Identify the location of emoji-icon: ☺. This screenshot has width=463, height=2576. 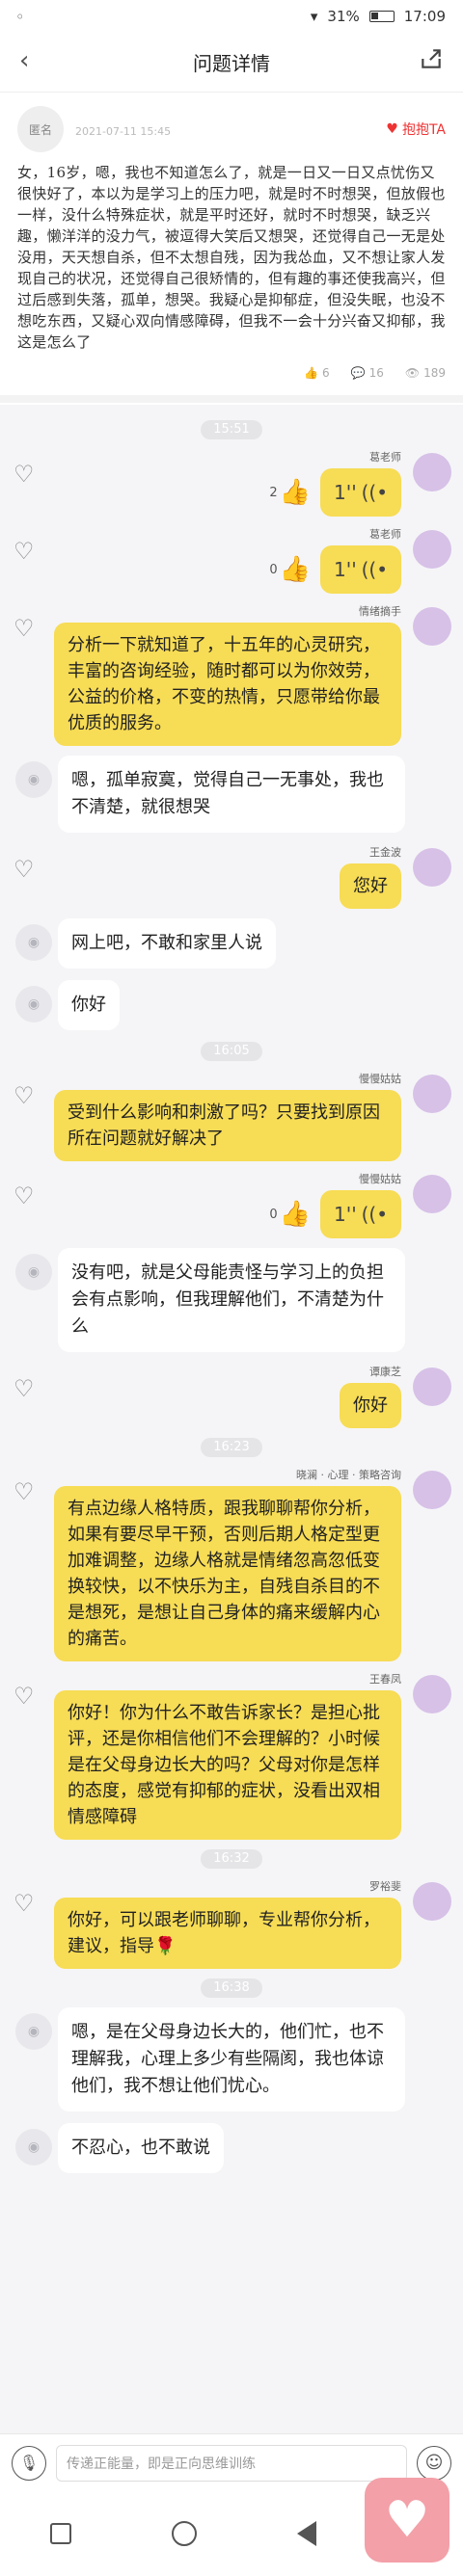
(434, 2463).